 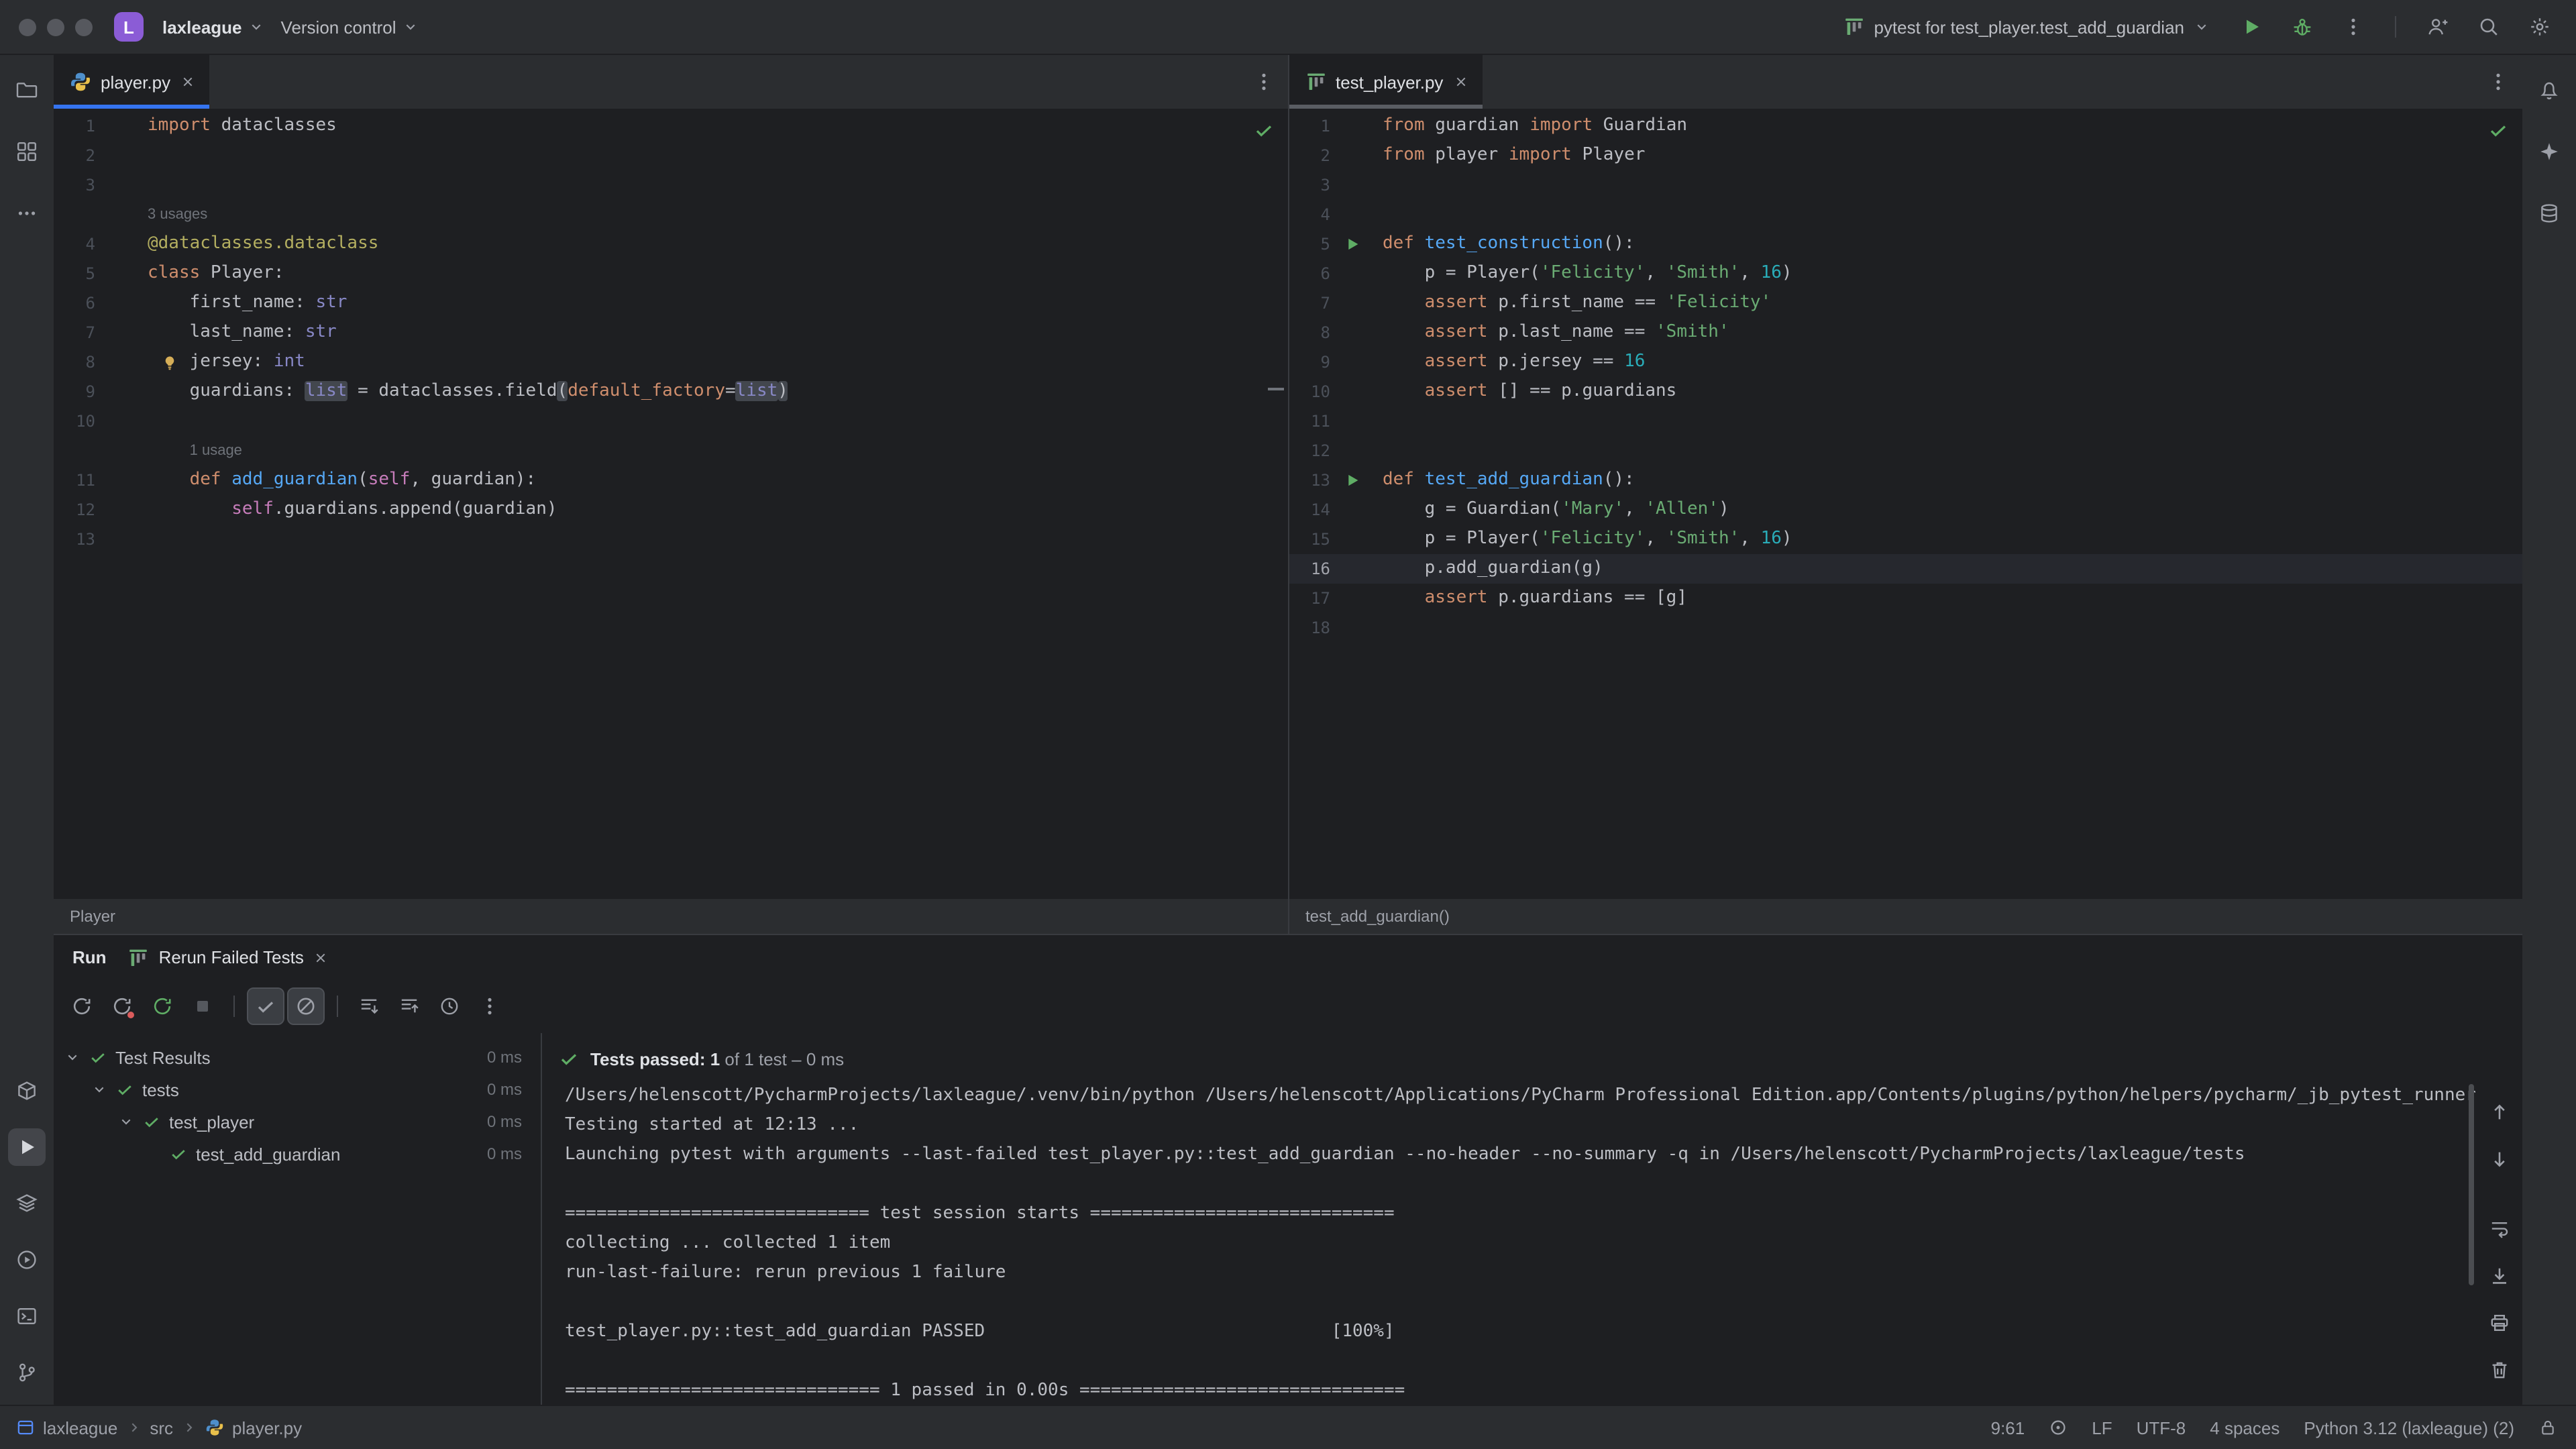 I want to click on code-line: 2, so click(x=670, y=155).